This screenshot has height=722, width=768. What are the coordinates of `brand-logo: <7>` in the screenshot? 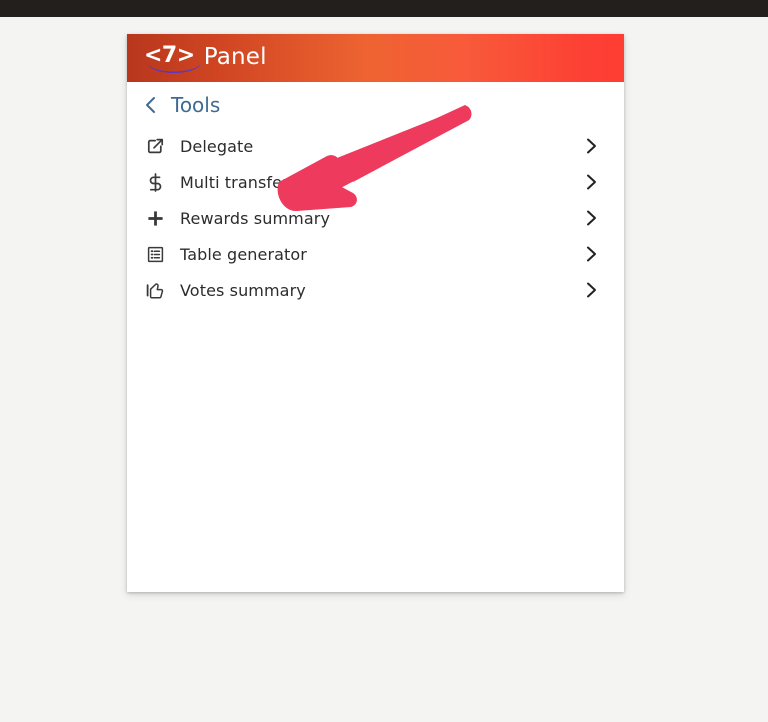 It's located at (172, 58).